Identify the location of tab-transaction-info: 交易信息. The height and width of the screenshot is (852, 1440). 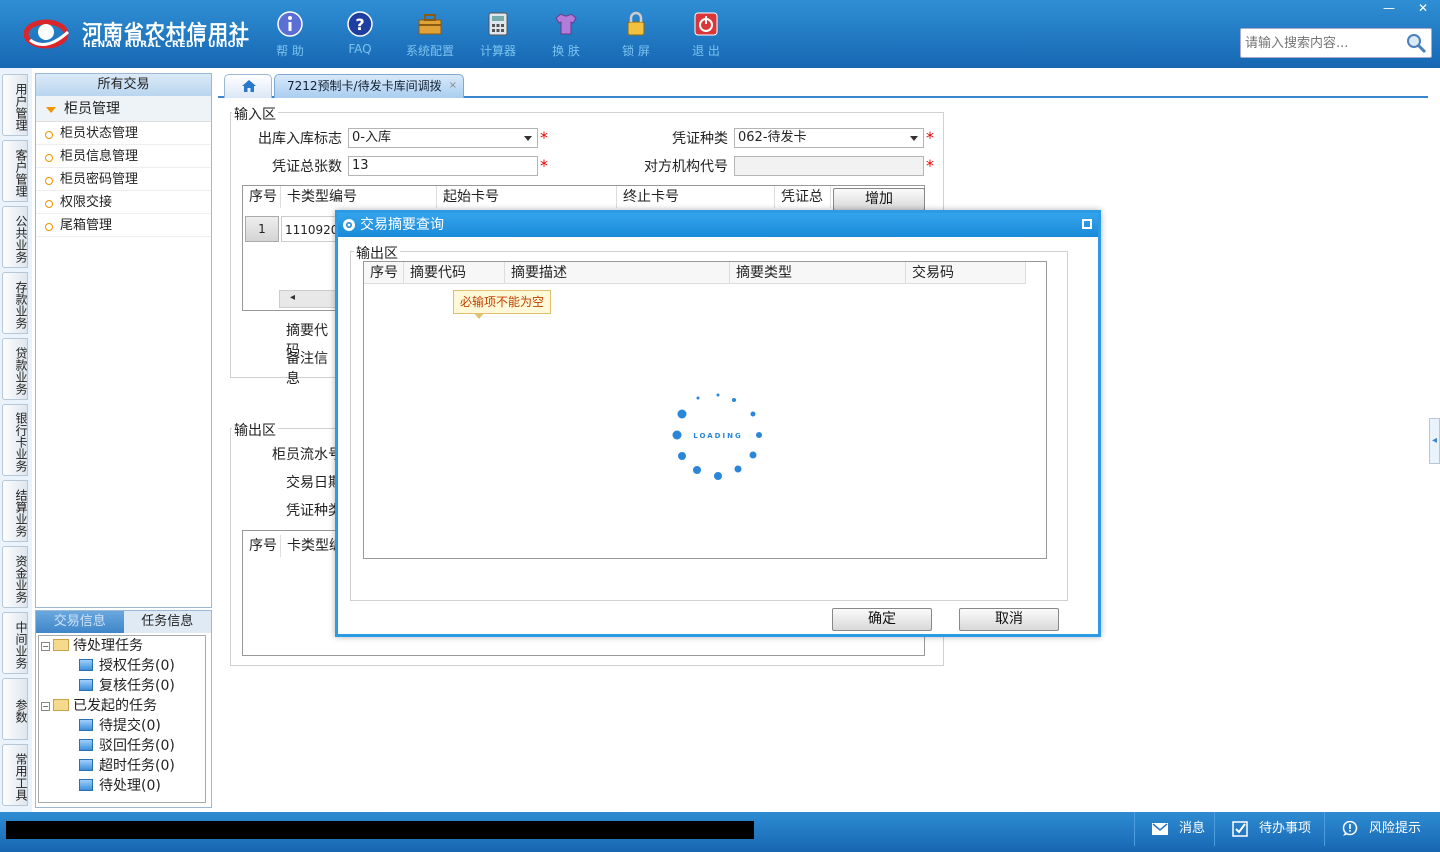
(80, 622).